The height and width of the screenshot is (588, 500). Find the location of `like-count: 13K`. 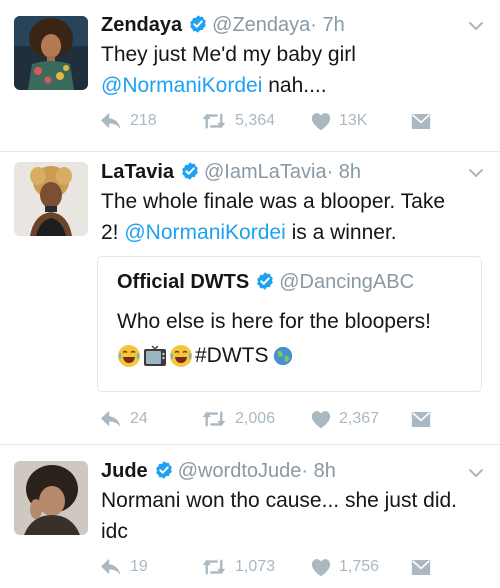

like-count: 13K is located at coordinates (353, 120).